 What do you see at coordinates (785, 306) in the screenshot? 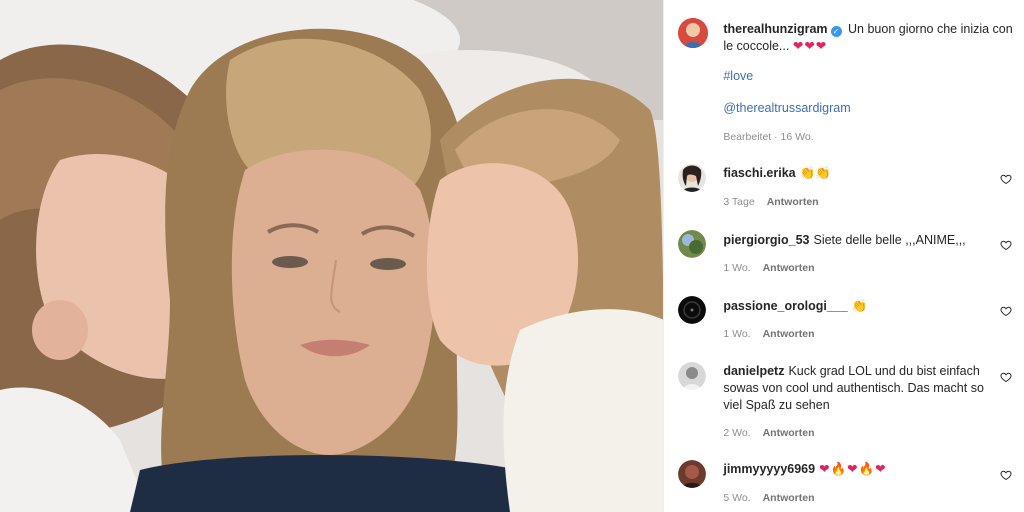
I see `comment-username: passione_orologi___` at bounding box center [785, 306].